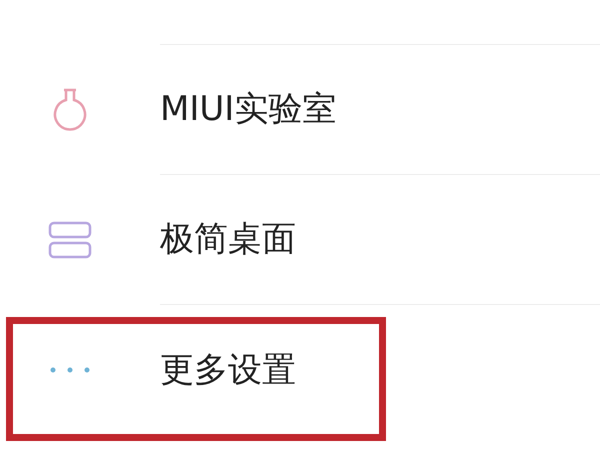  Describe the element at coordinates (70, 110) in the screenshot. I see `flask-icon` at that location.